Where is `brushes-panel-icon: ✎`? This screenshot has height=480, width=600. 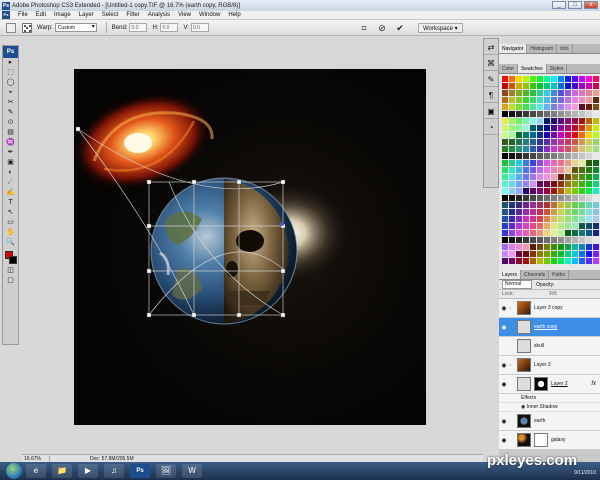 brushes-panel-icon: ✎ is located at coordinates (491, 80).